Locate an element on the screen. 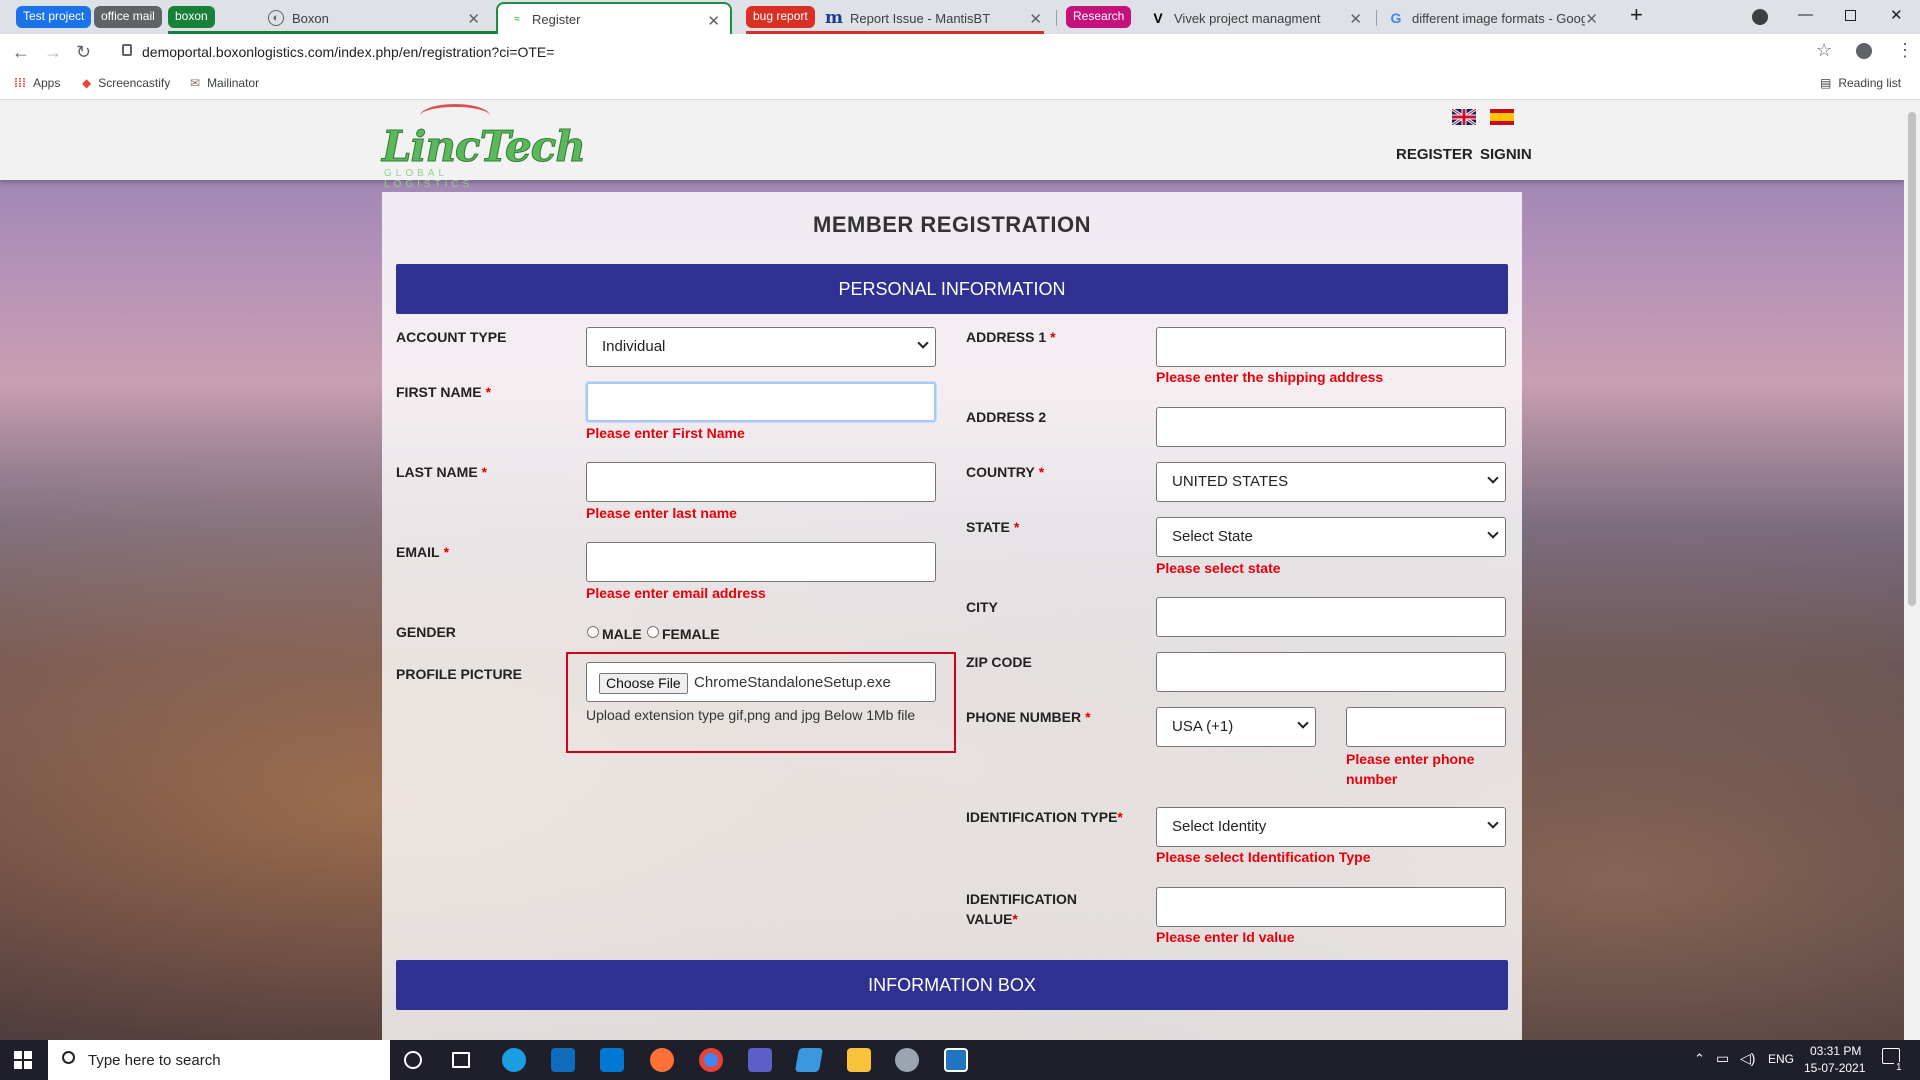 The width and height of the screenshot is (1920, 1080). id-type-error: Please select Identification Type is located at coordinates (1263, 857).